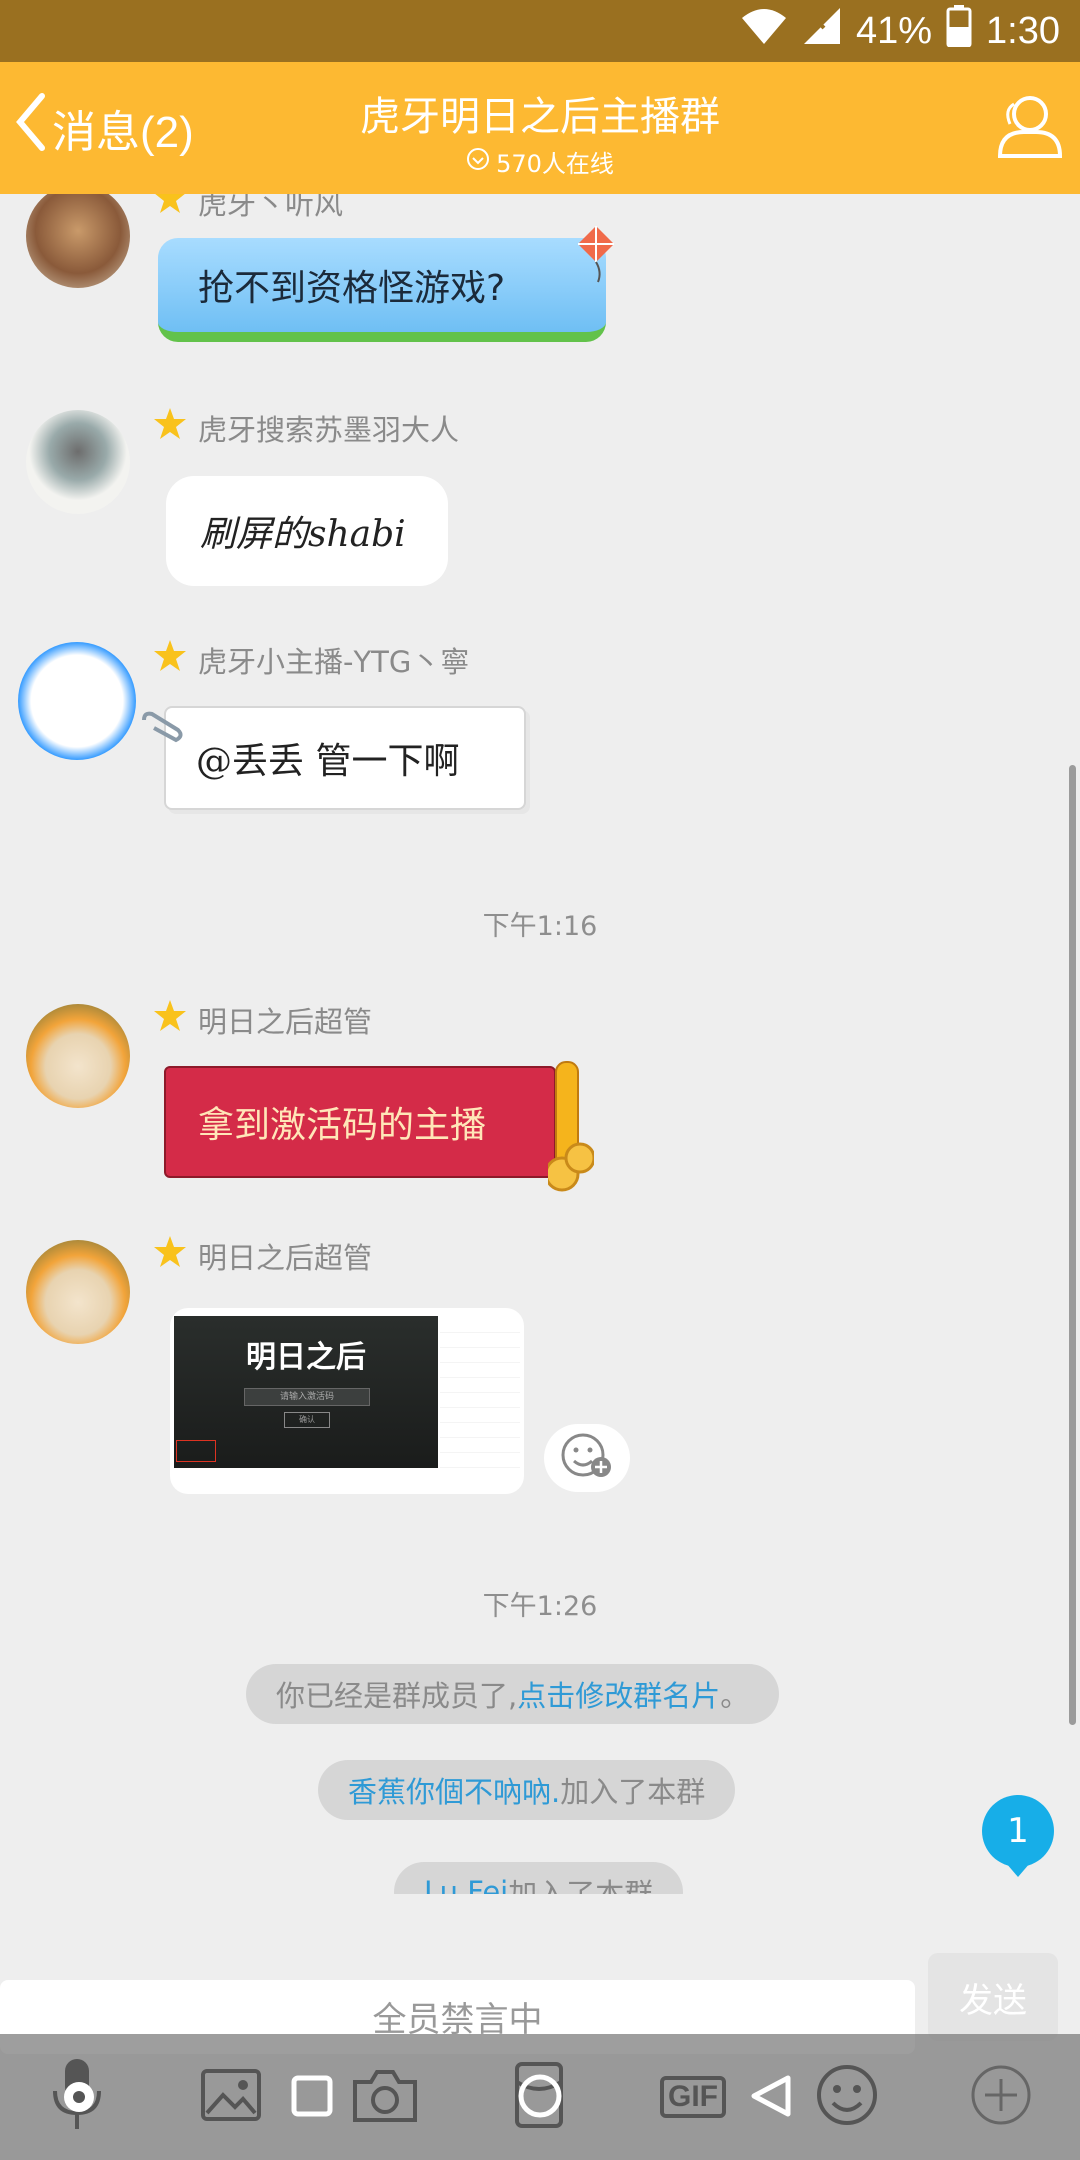  I want to click on triangle-back-icon, so click(771, 2099).